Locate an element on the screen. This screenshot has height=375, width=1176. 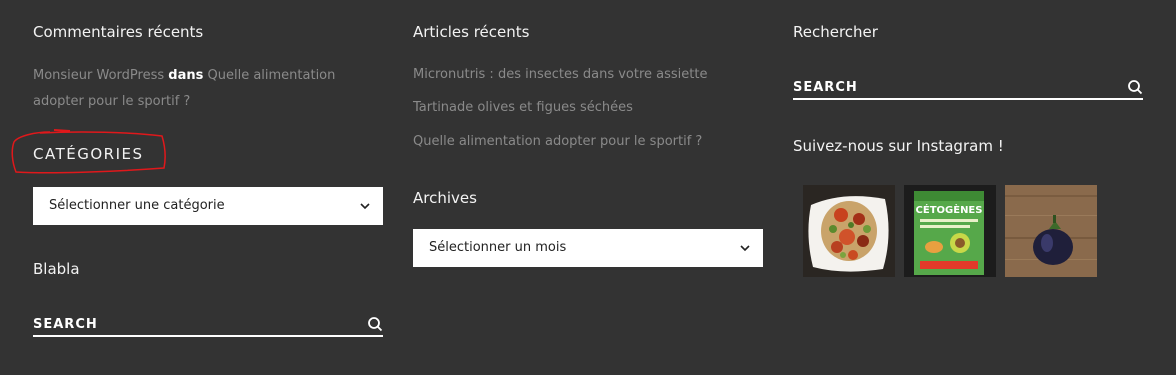
instagram-title: Suivez-nous sur Instagram ! is located at coordinates (898, 146).